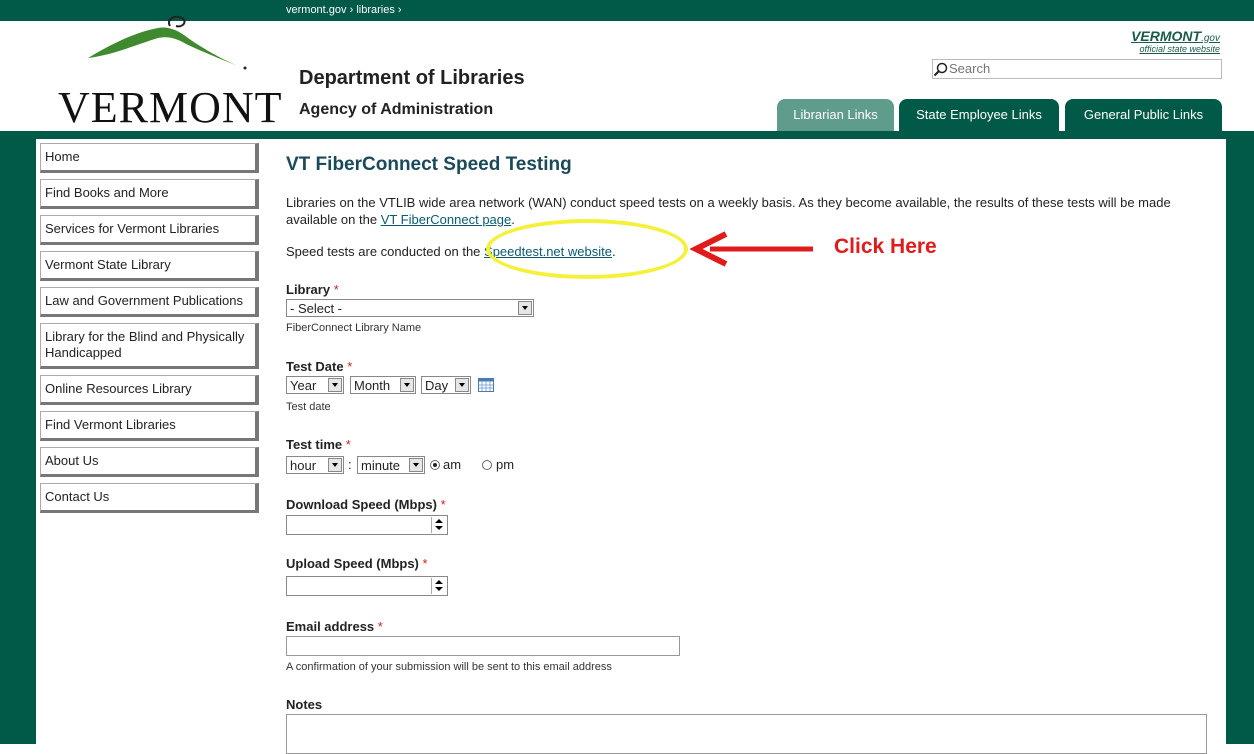 This screenshot has height=754, width=1254. What do you see at coordinates (330, 626) in the screenshot?
I see `email-label-text: Email address` at bounding box center [330, 626].